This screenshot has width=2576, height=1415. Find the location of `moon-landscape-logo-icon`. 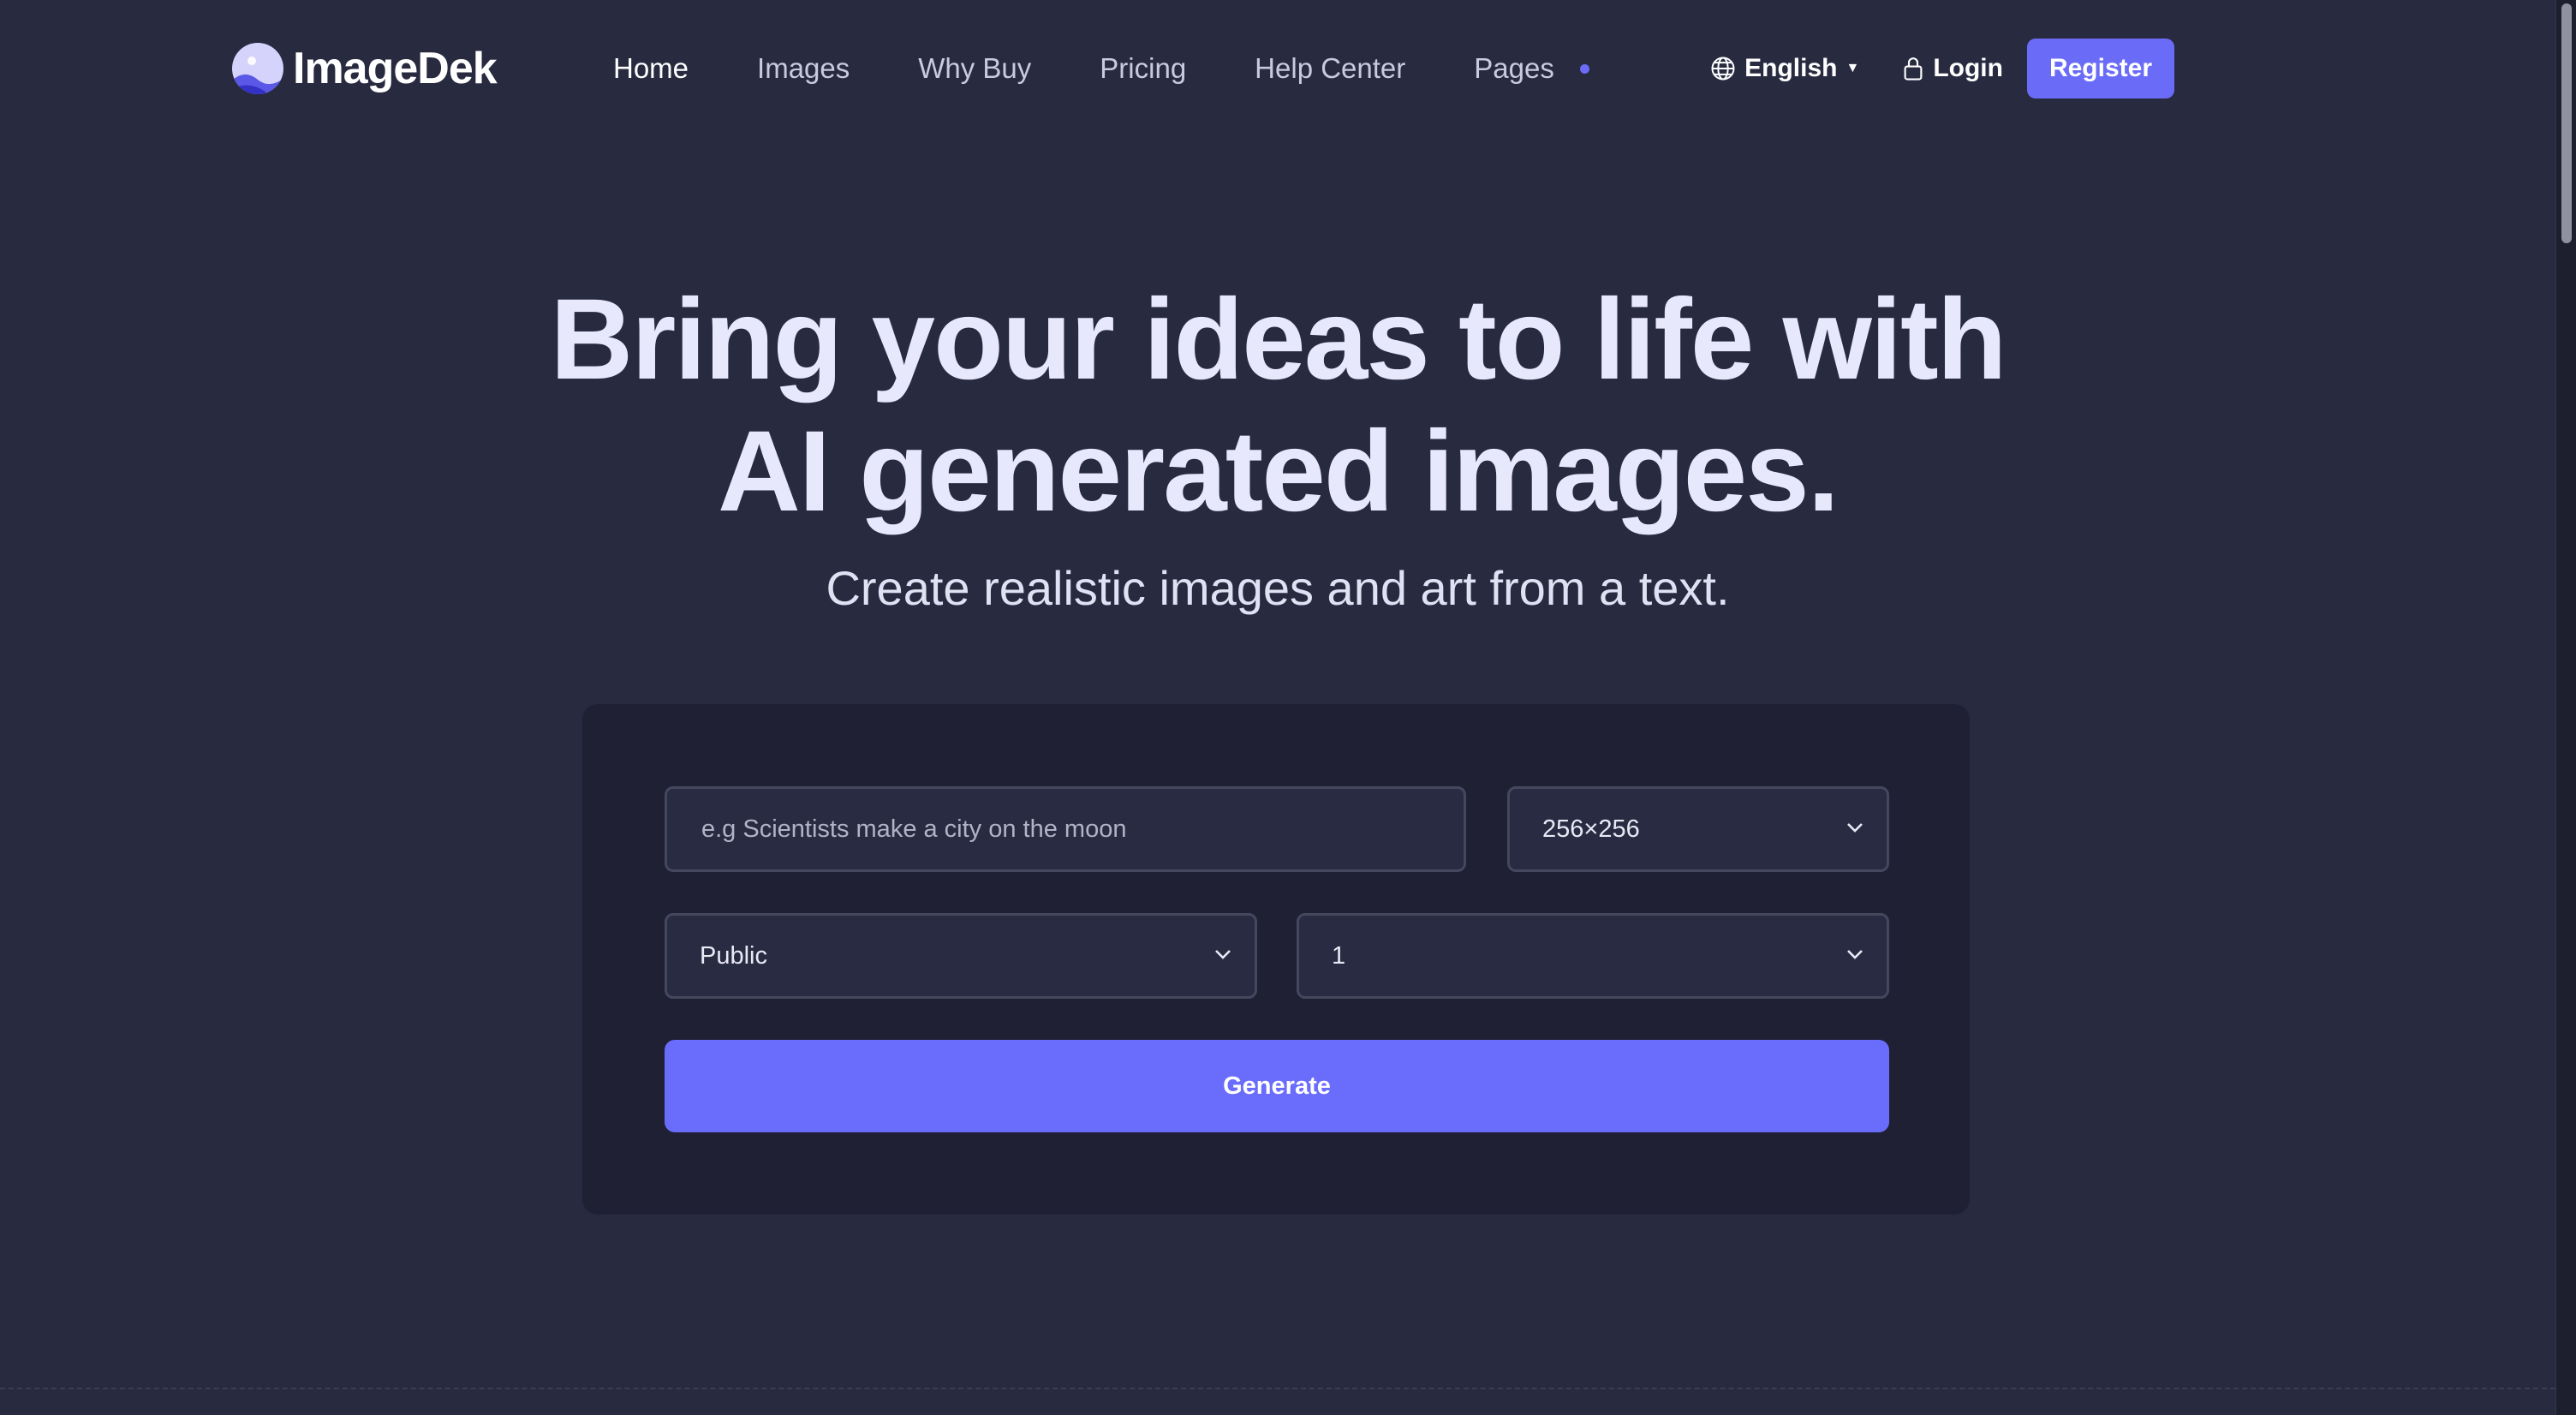

moon-landscape-logo-icon is located at coordinates (257, 68).